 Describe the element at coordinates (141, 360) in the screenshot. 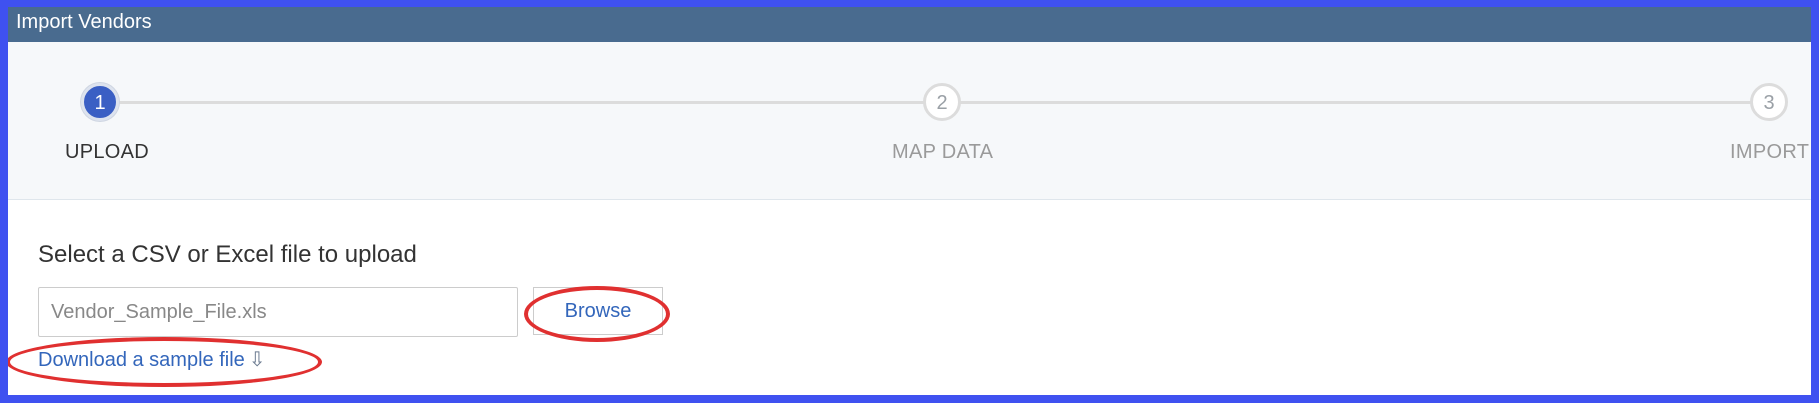

I see `download-sample-label: Download a sample file` at that location.